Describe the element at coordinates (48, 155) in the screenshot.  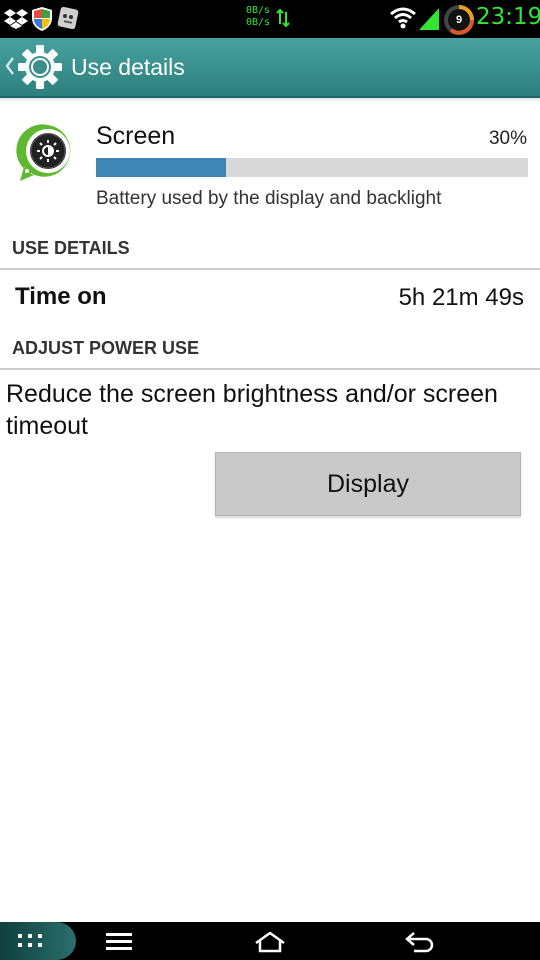
I see `screen-brightness-icon` at that location.